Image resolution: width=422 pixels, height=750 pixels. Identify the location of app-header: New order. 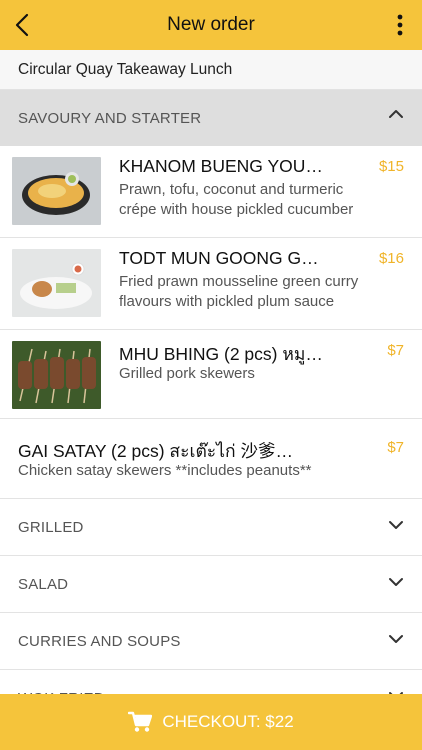
(211, 25).